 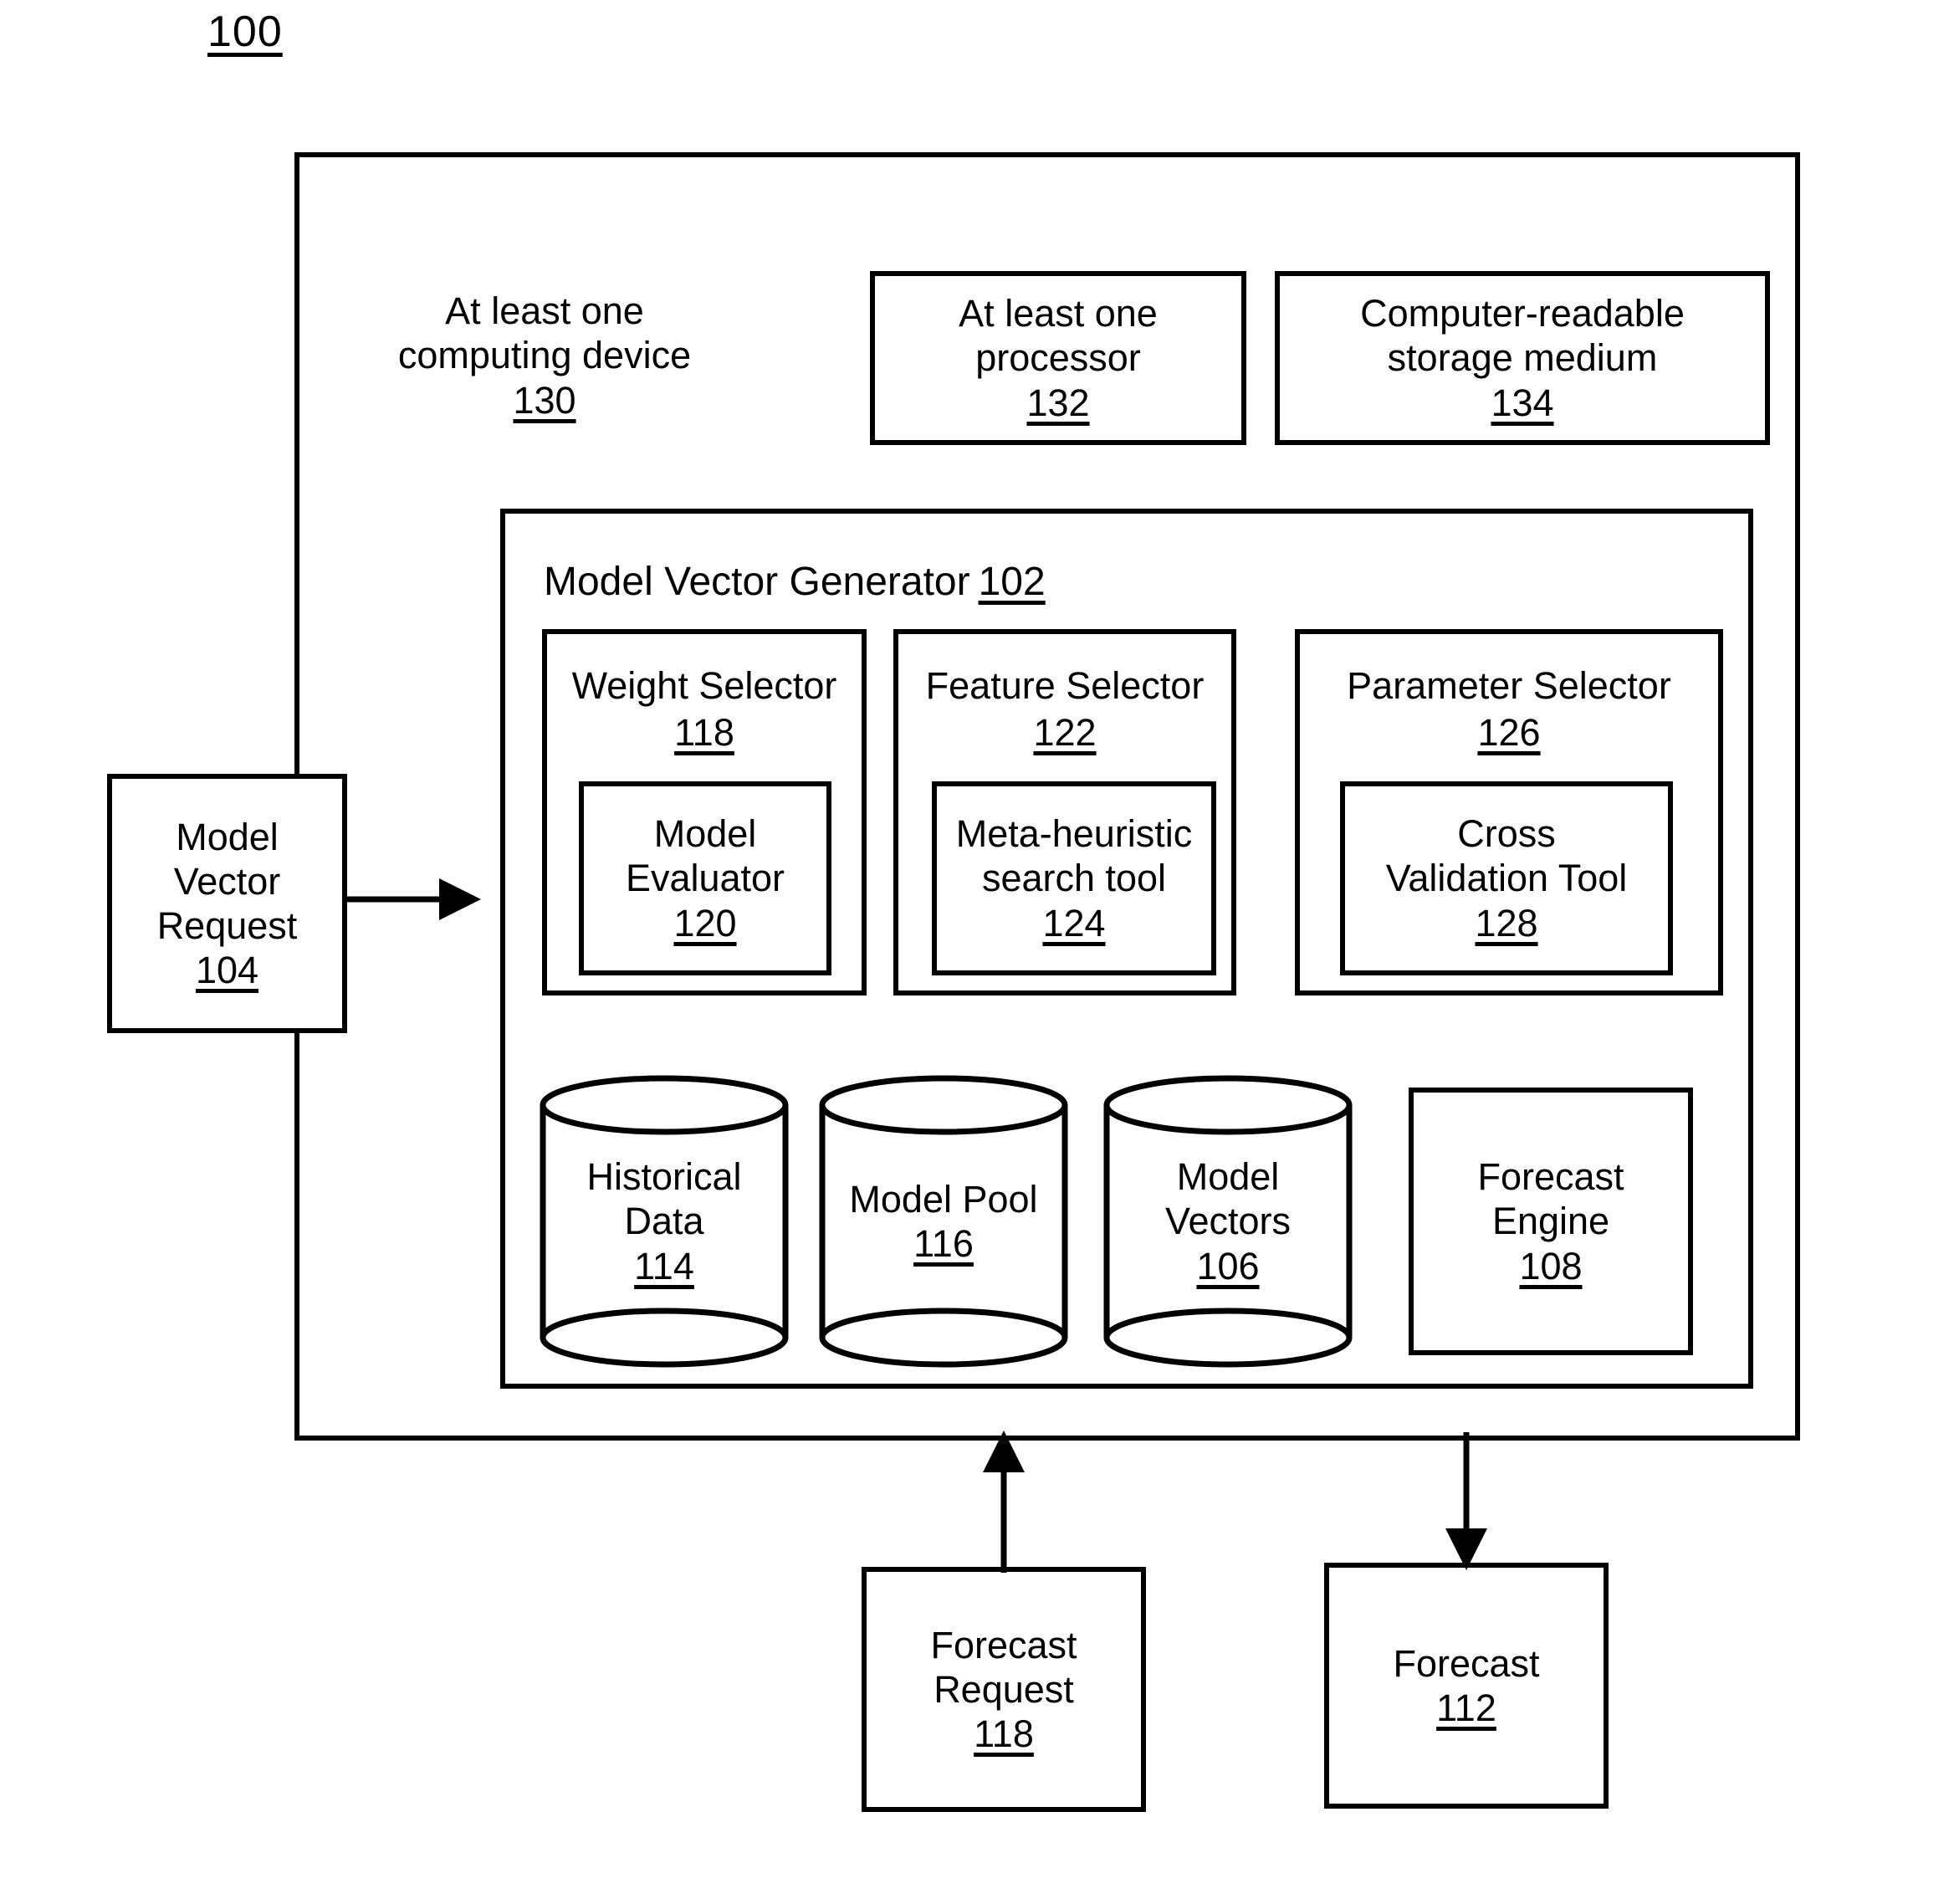 I want to click on model-vector-request-line2: Vector, so click(x=227, y=881).